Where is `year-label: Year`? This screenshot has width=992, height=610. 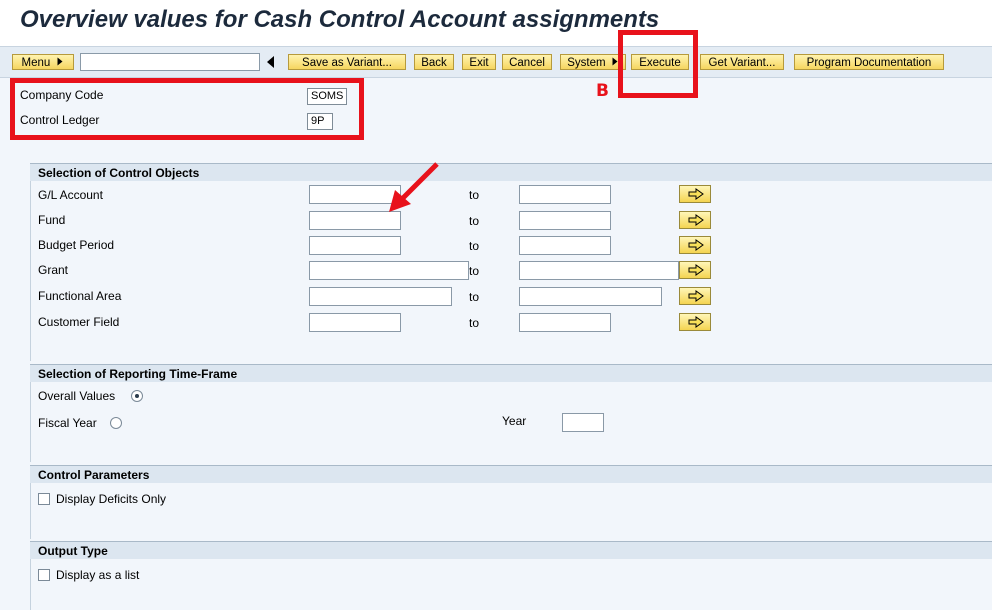 year-label: Year is located at coordinates (514, 421).